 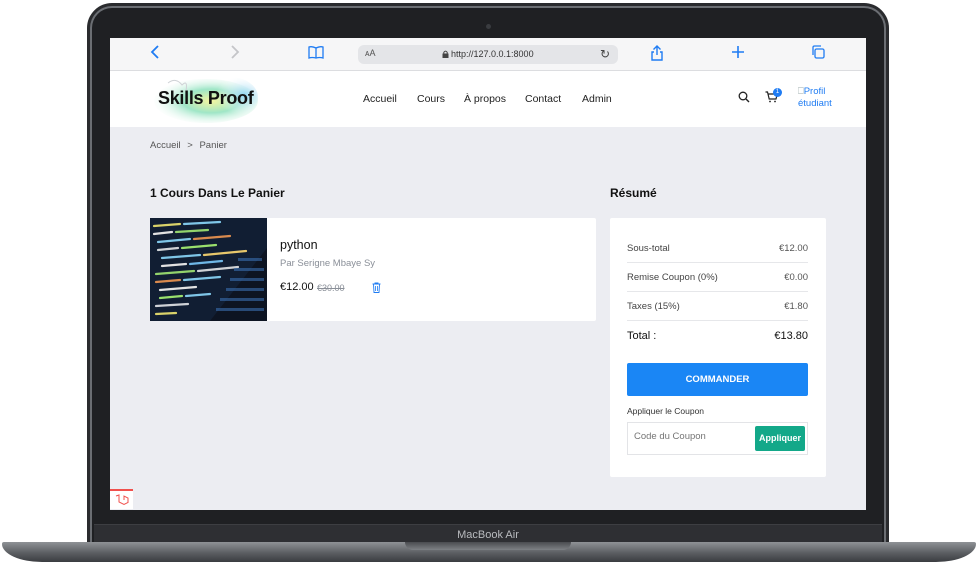 What do you see at coordinates (492, 54) in the screenshot?
I see `url-value: http://127.0.0.1:8000` at bounding box center [492, 54].